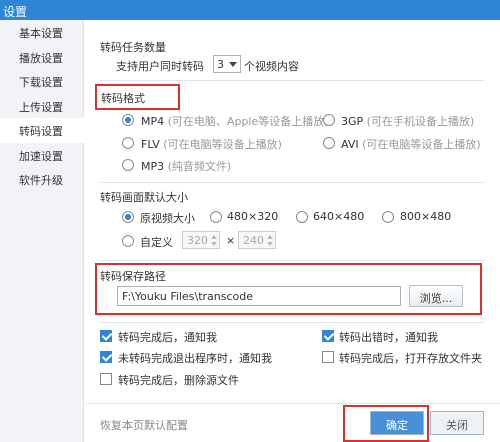  Describe the element at coordinates (160, 66) in the screenshot. I see `task-count-prefix: 支持用户同时转码` at that location.